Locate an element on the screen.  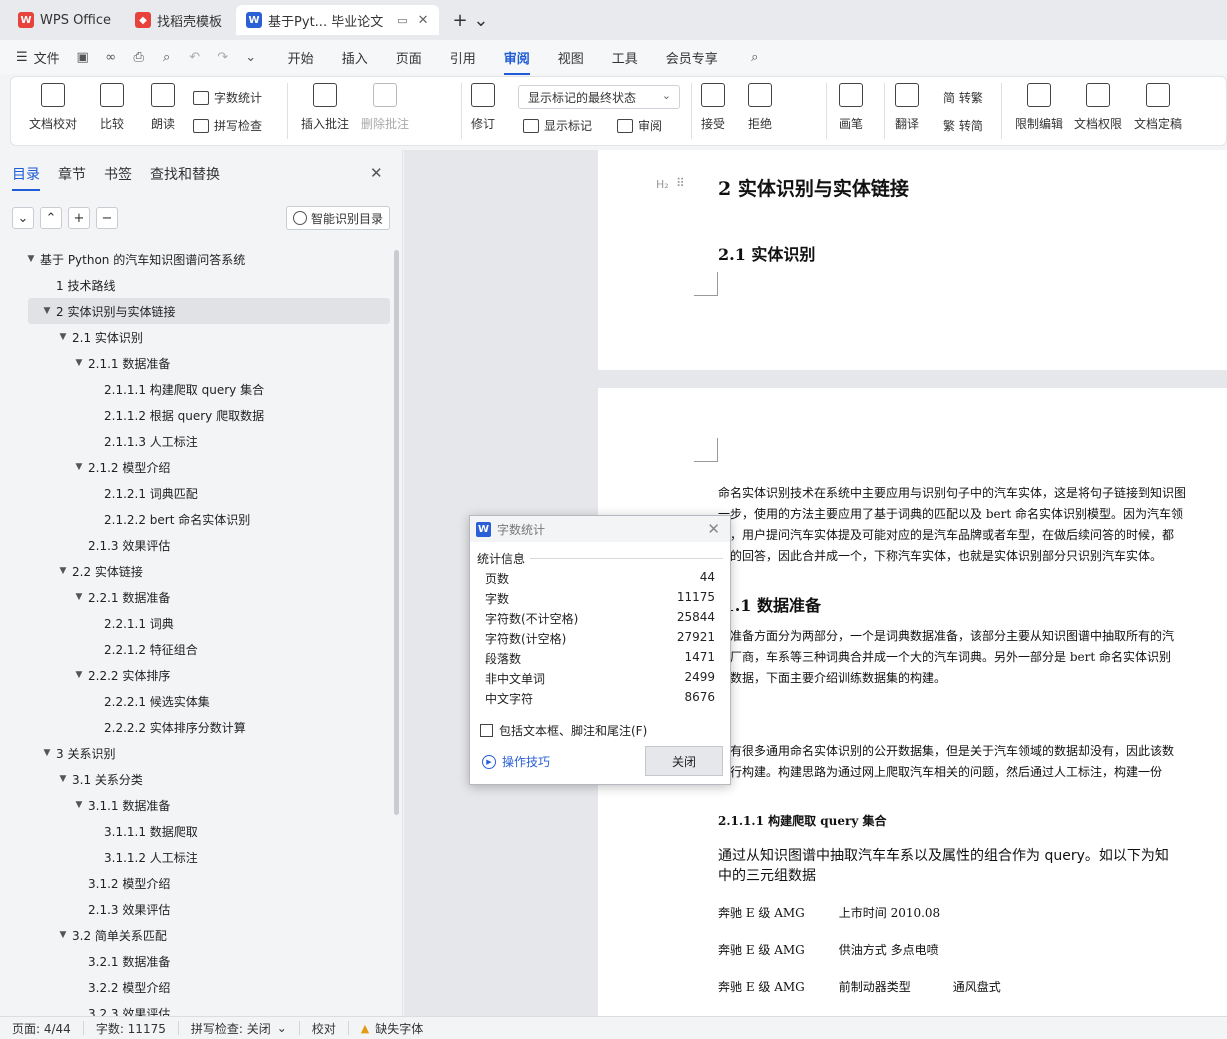
word-count-button: 字数统计 is located at coordinates (227, 97).